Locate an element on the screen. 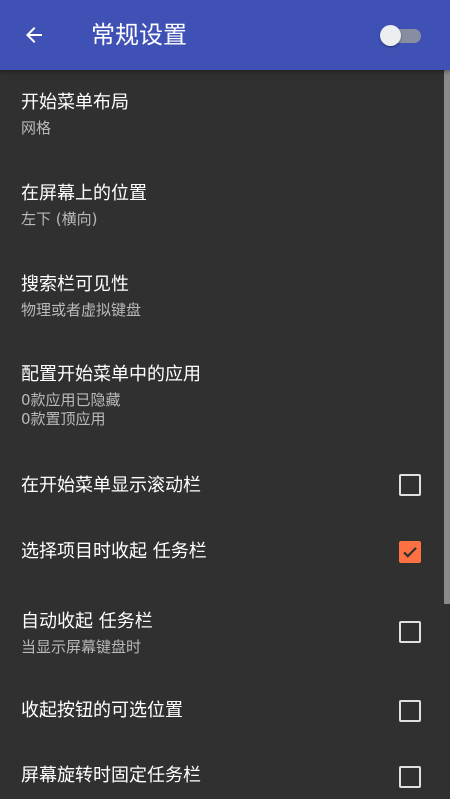 This screenshot has width=450, height=799. pref-title: 配置开始菜单中的应用 is located at coordinates (111, 374).